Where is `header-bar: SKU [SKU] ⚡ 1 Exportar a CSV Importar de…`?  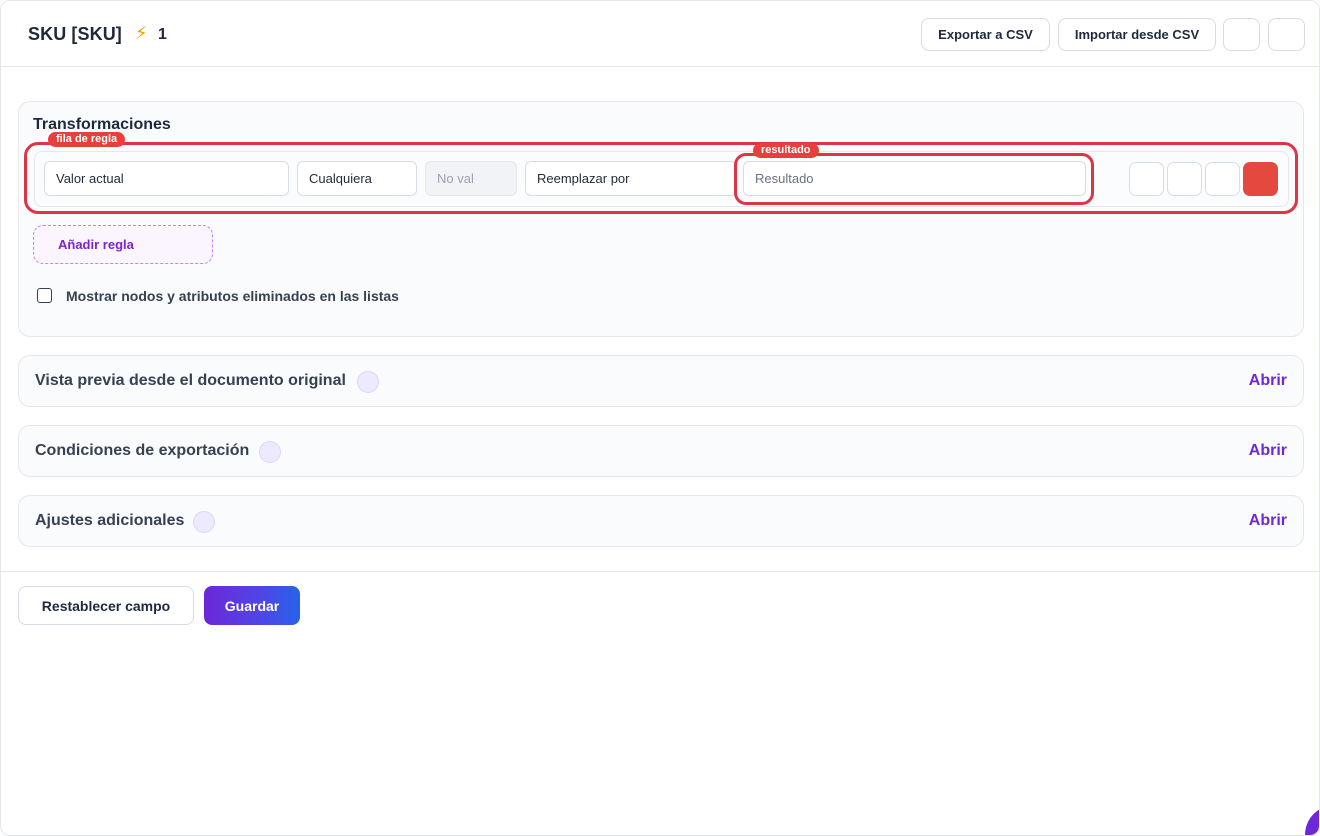
header-bar: SKU [SKU] ⚡ 1 Exportar a CSV Importar de… is located at coordinates (660, 34).